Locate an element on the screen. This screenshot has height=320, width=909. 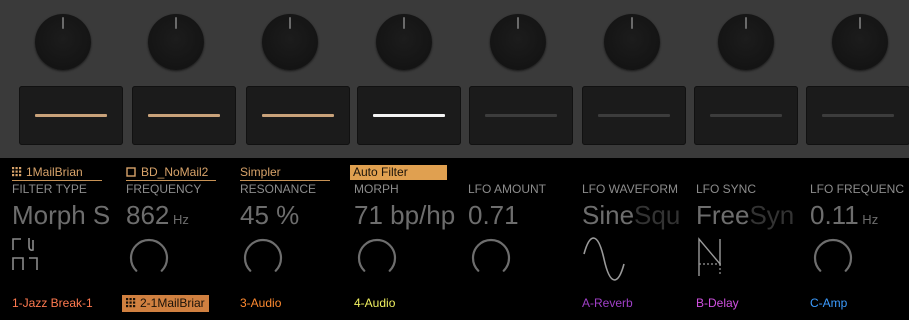
parameter-value: 862 Hz is located at coordinates (178, 217).